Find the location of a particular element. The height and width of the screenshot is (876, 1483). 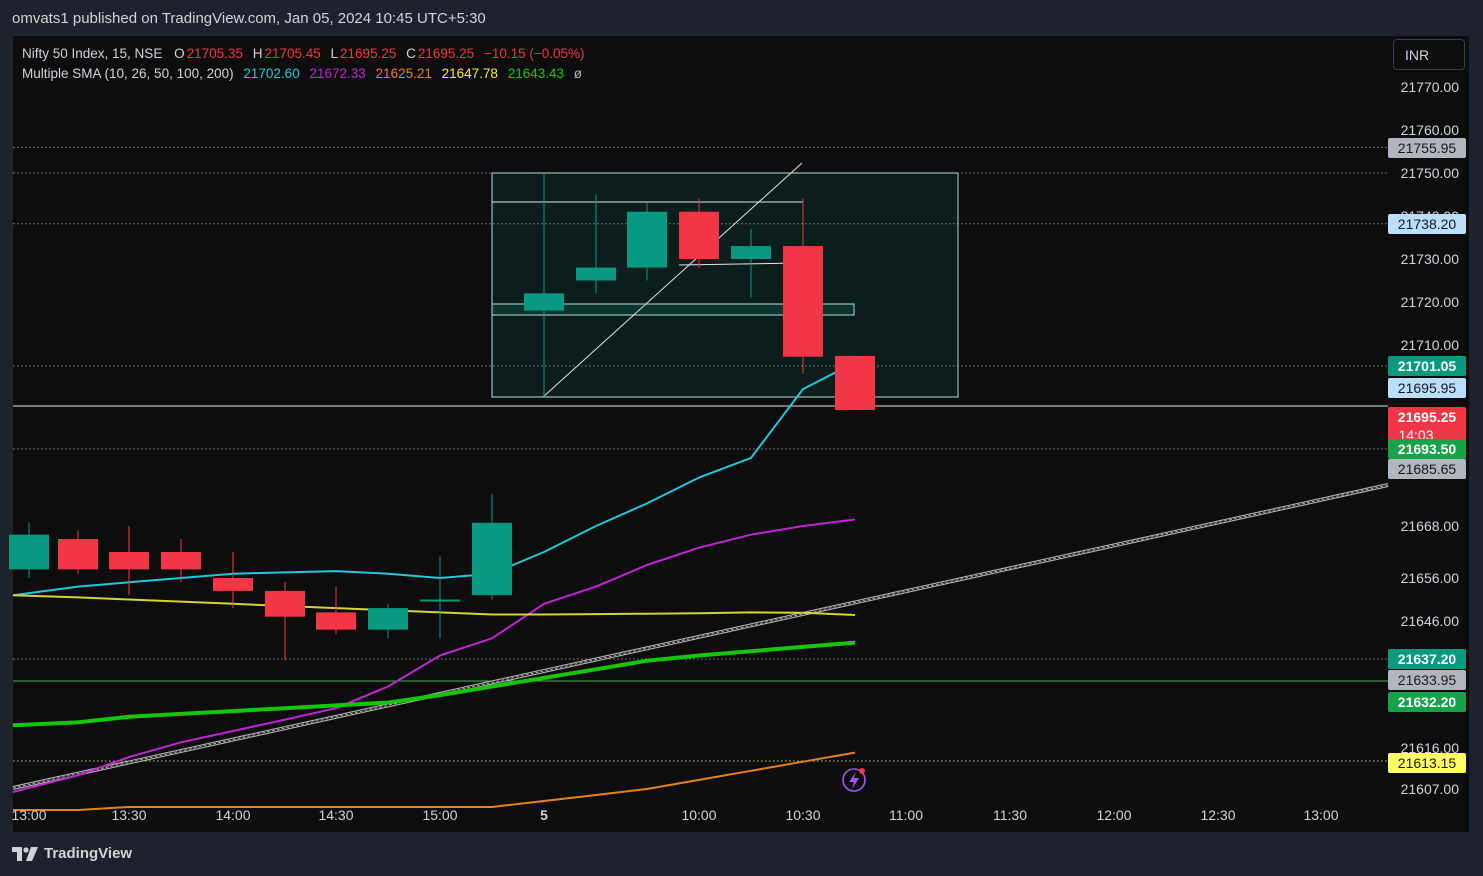

price-label-value: 21637.20 is located at coordinates (1427, 659).